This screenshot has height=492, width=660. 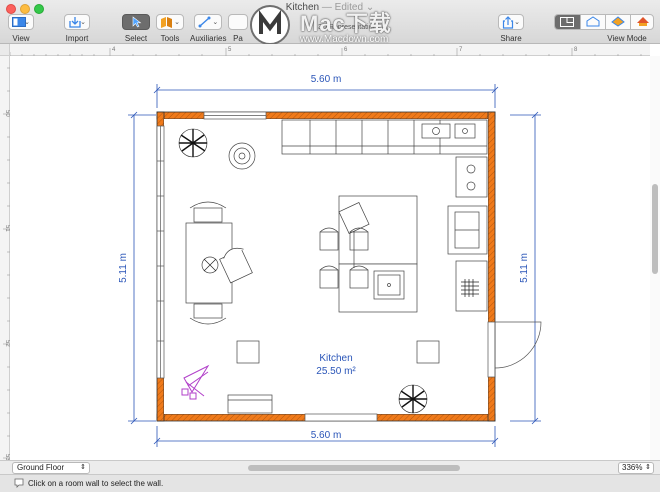 I want to click on view-mode-split-segment, so click(x=592, y=22).